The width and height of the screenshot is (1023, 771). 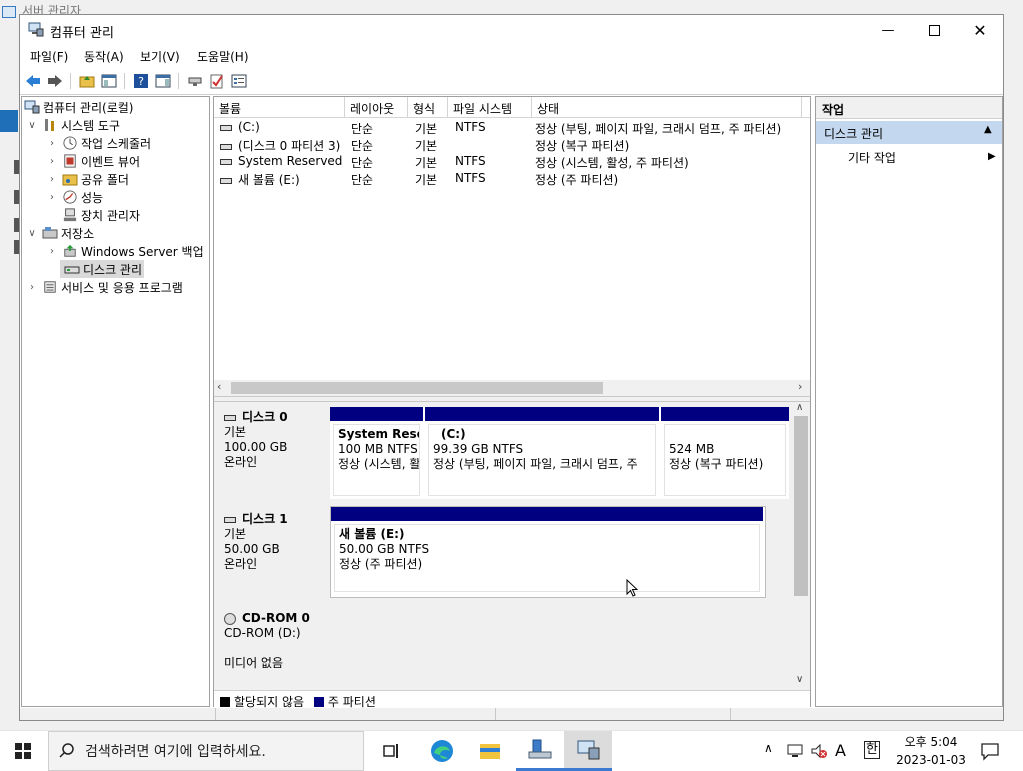 I want to click on cd-icon, so click(x=230, y=618).